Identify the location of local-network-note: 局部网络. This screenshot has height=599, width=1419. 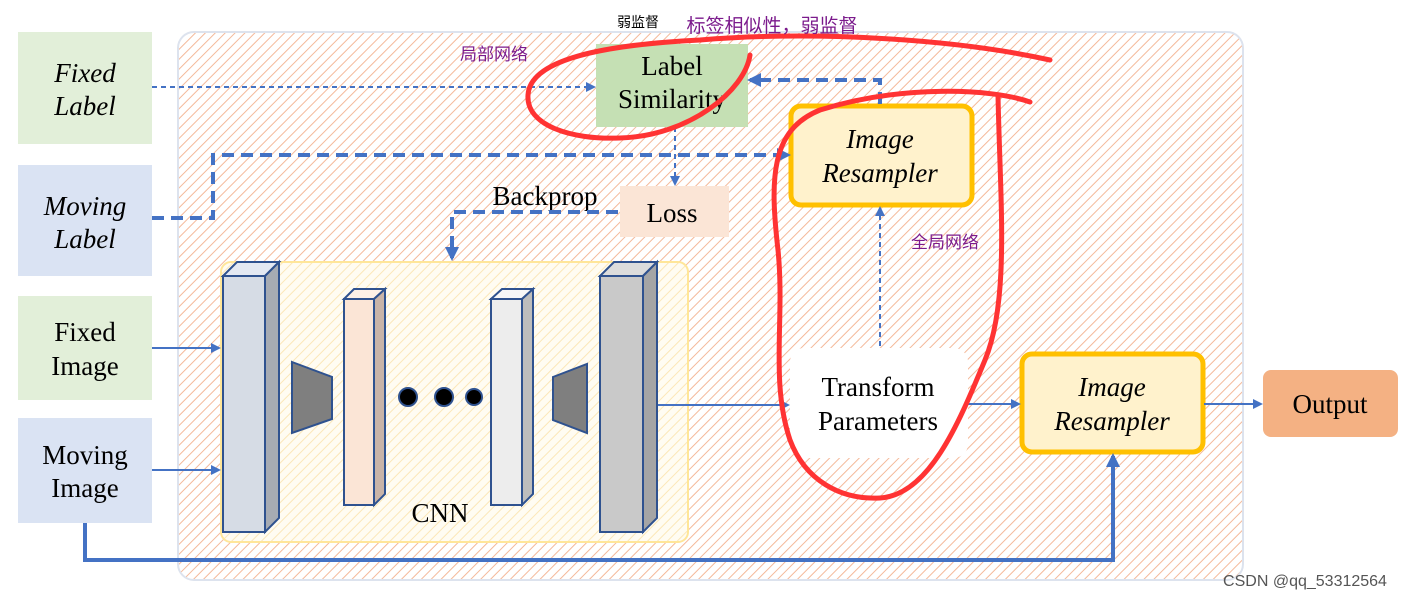
(494, 55).